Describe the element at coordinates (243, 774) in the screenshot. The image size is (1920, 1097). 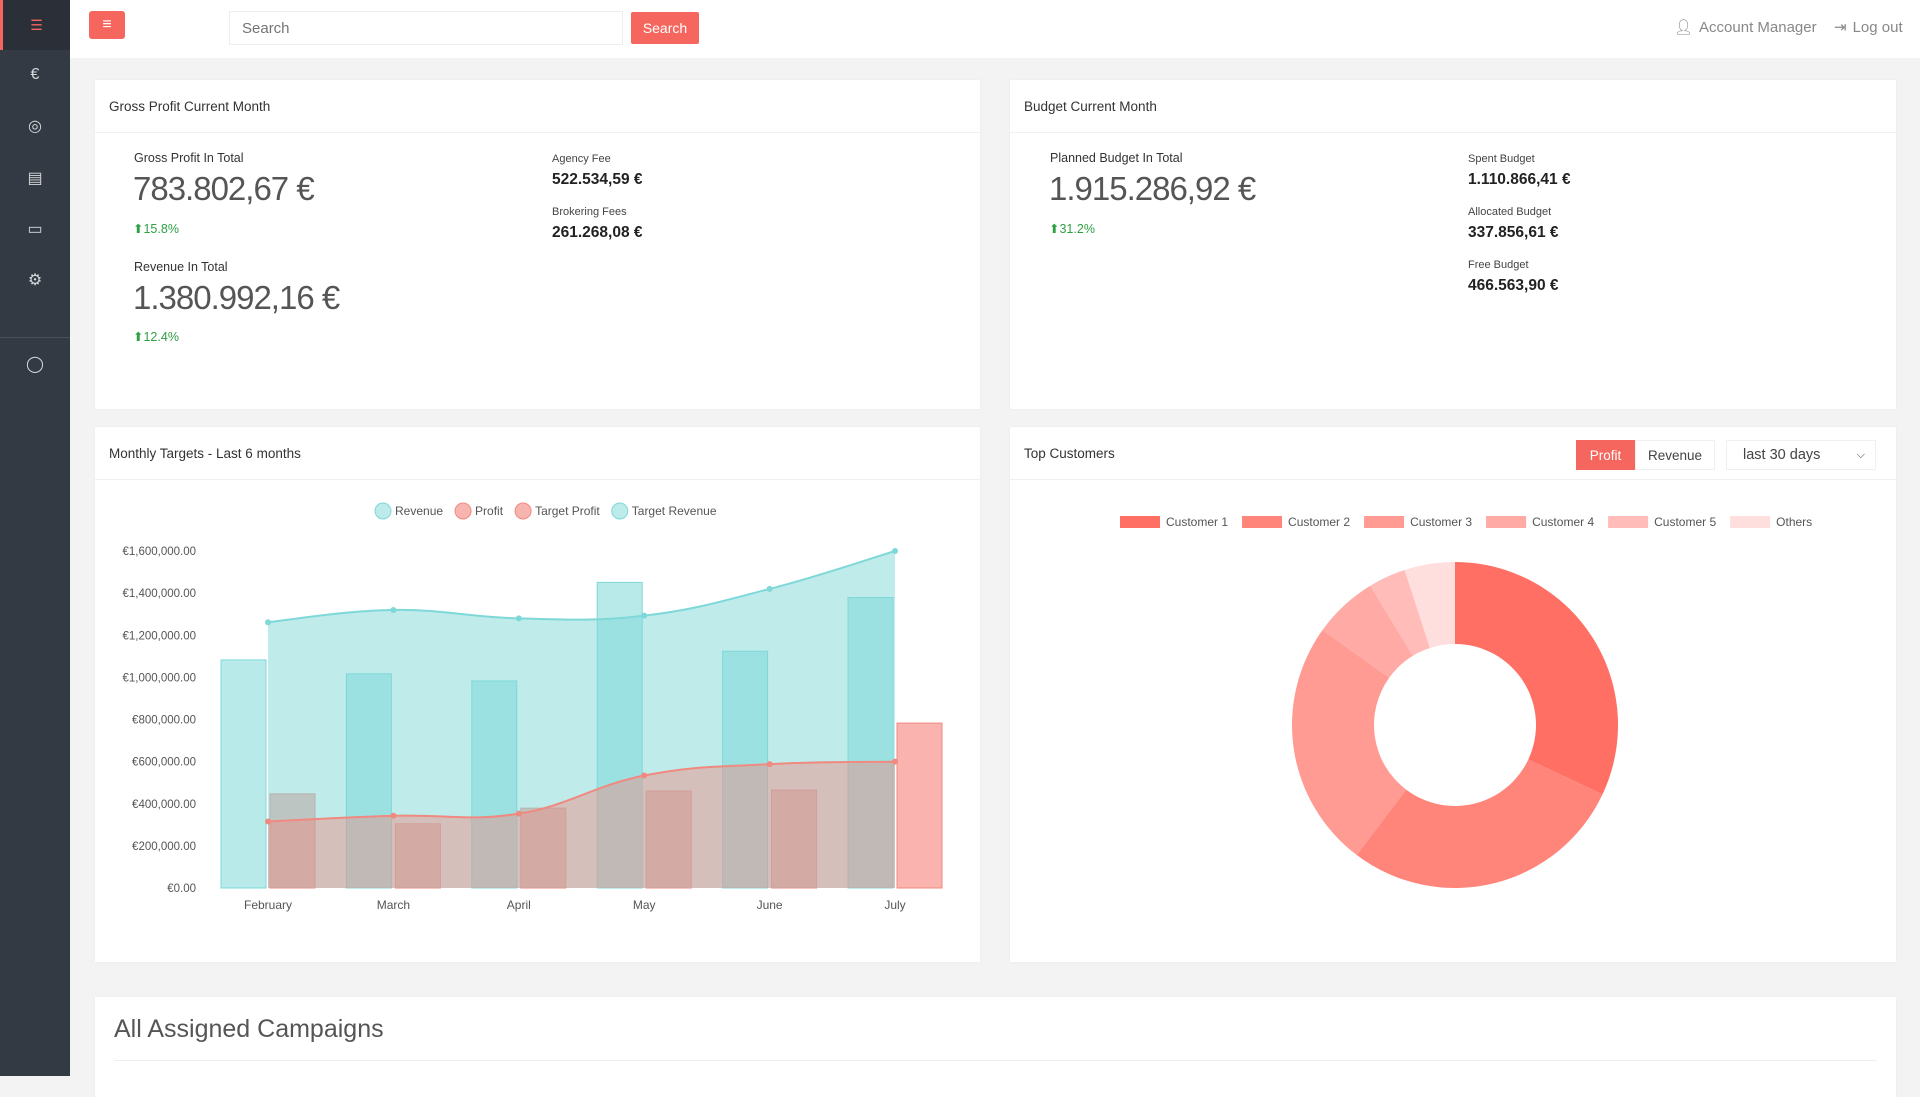
I see `revenue-bar` at that location.